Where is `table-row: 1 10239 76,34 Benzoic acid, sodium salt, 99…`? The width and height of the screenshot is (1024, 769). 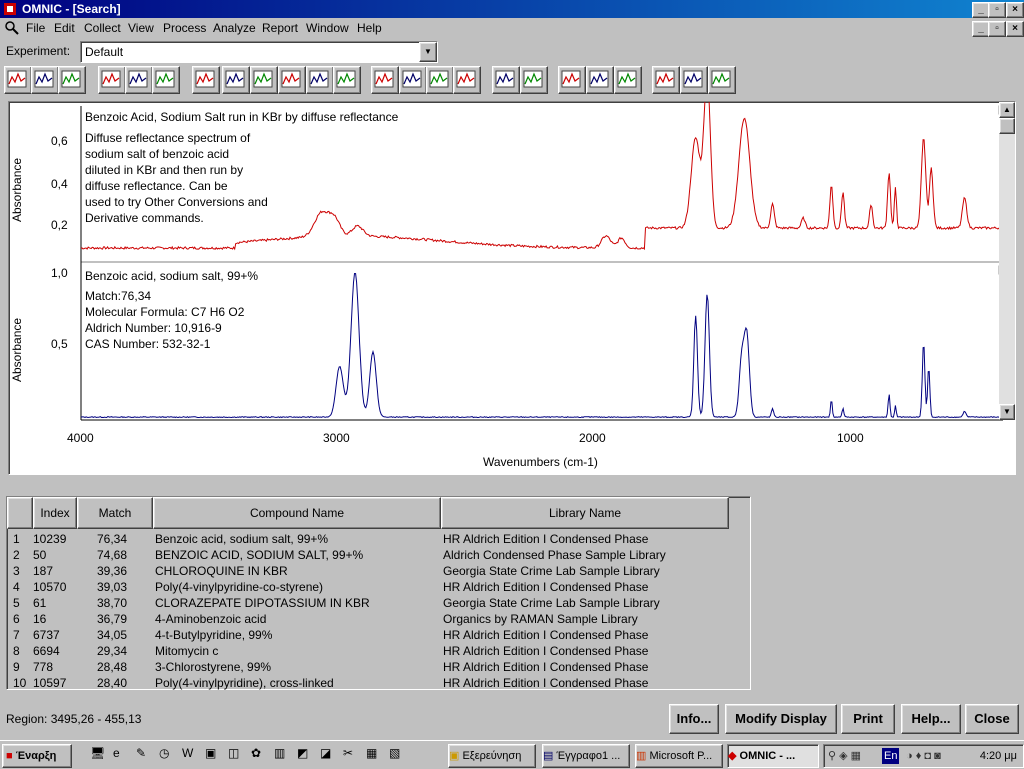 table-row: 1 10239 76,34 Benzoic acid, sodium salt, 99… is located at coordinates (368, 540).